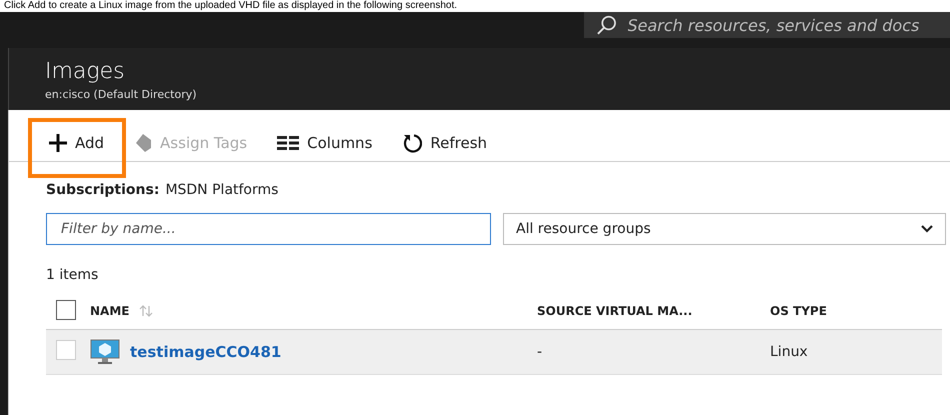 The height and width of the screenshot is (415, 950). What do you see at coordinates (288, 143) in the screenshot?
I see `columns-icon` at bounding box center [288, 143].